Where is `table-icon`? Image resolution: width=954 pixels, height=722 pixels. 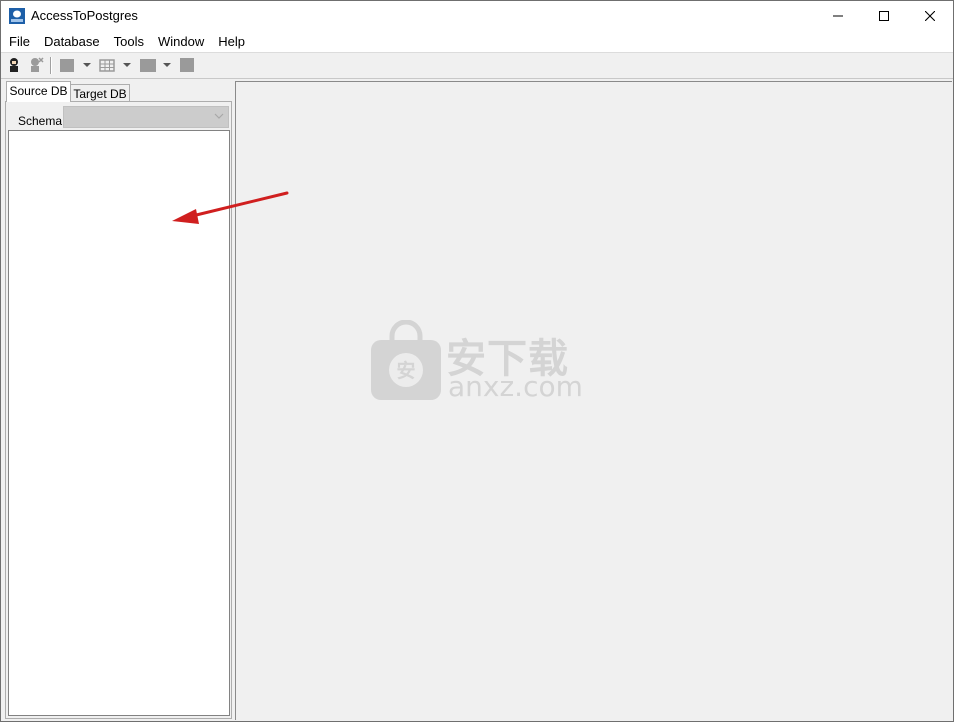 table-icon is located at coordinates (107, 65).